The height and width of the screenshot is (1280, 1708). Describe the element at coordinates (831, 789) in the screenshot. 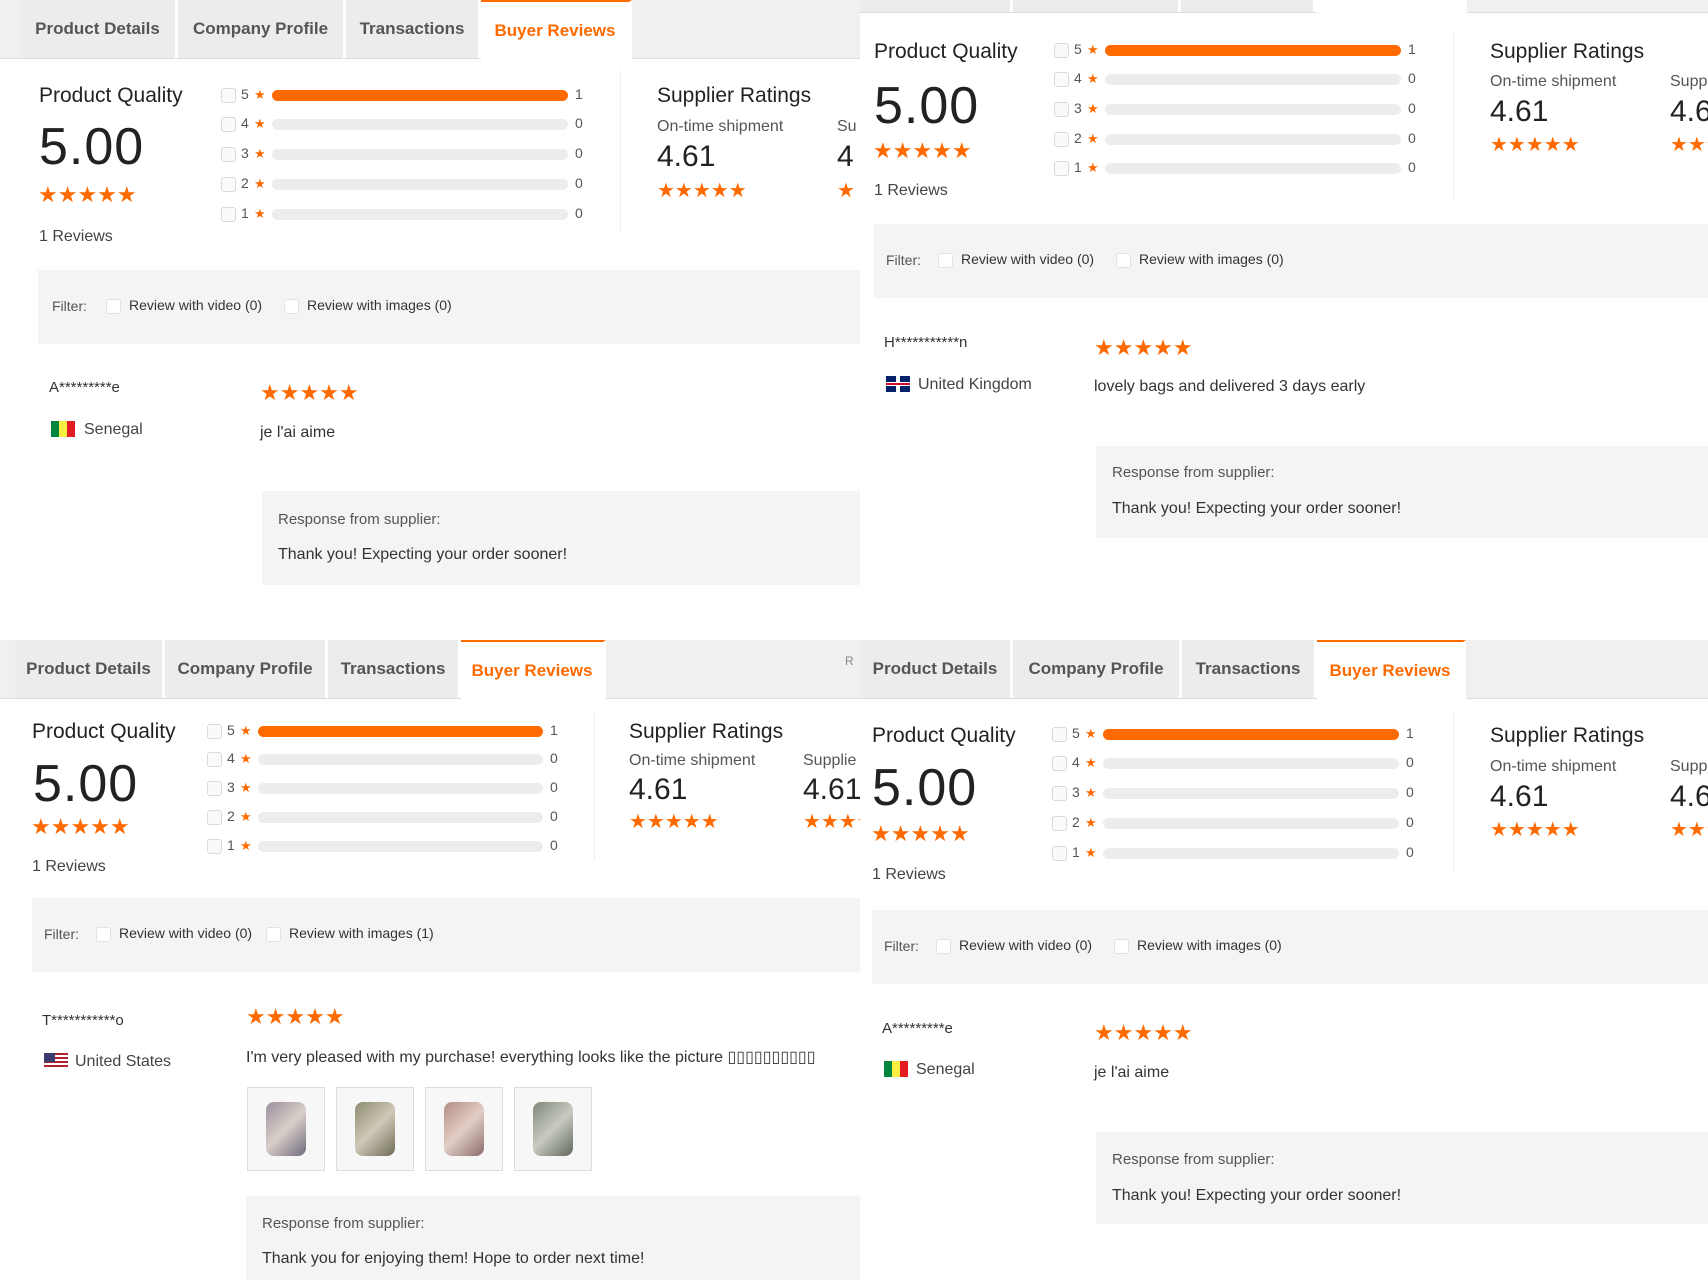

I see `supplier-rating-value-cut: 4.61` at that location.